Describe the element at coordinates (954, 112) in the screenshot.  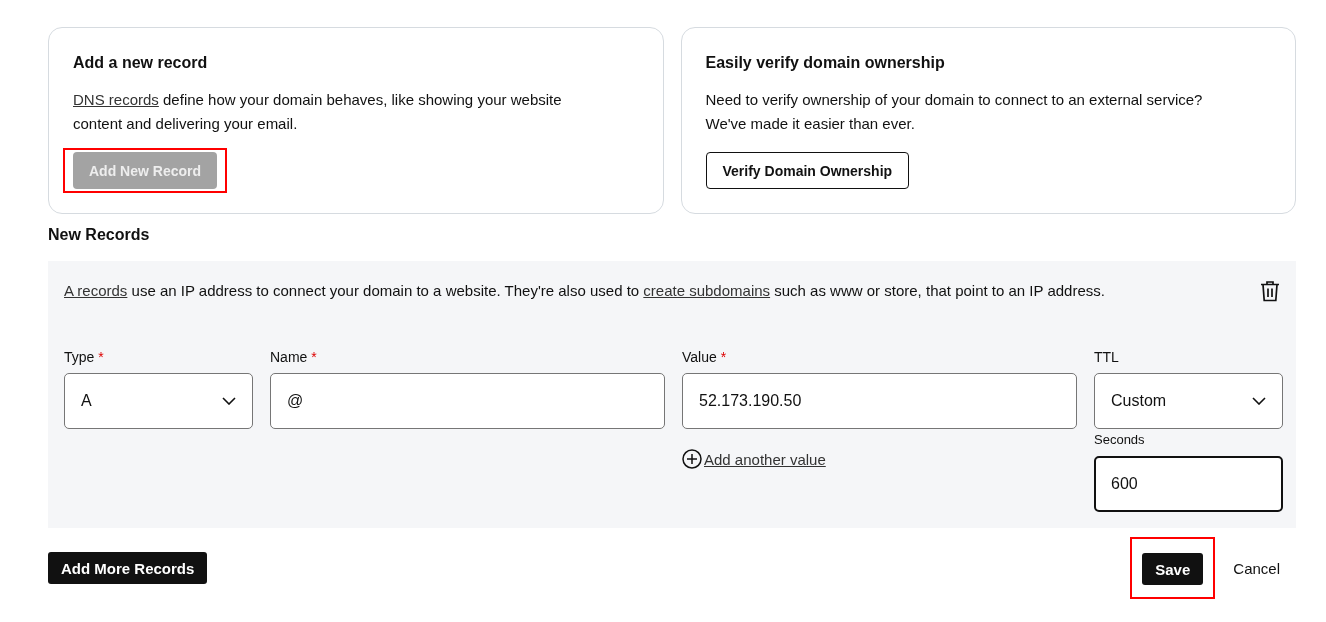
I see `card-description: Need to verify ownership of your domain to connect to an external service? We've made it easier than ever.` at that location.